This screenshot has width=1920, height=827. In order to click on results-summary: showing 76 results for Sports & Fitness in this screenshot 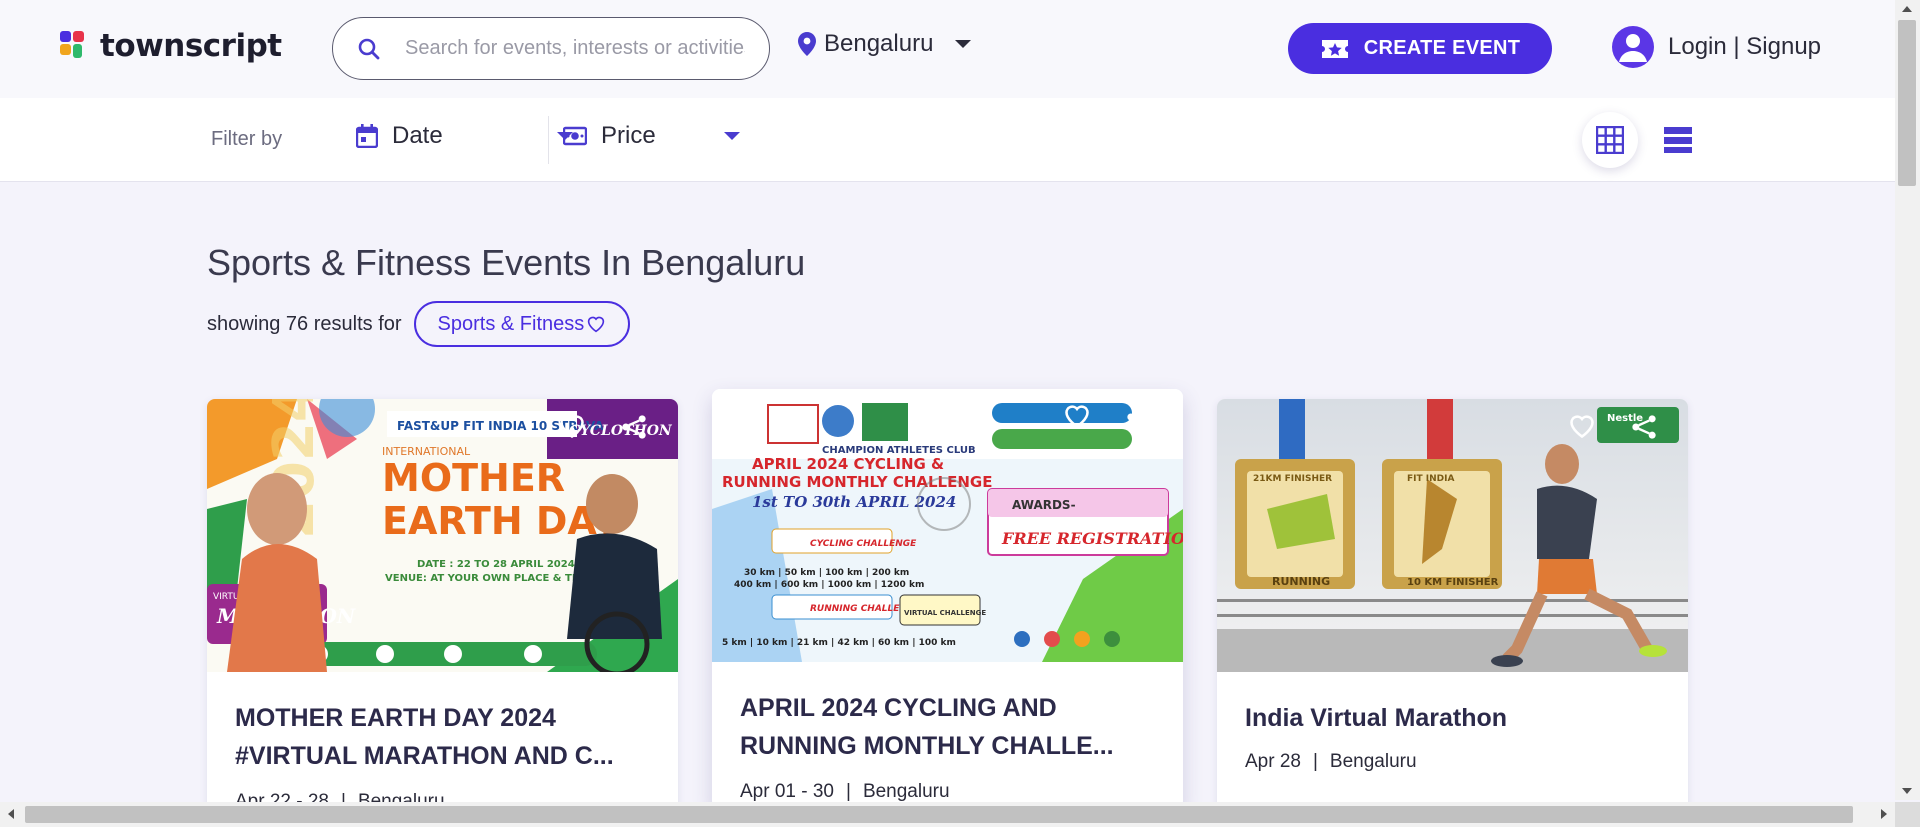, I will do `click(419, 324)`.